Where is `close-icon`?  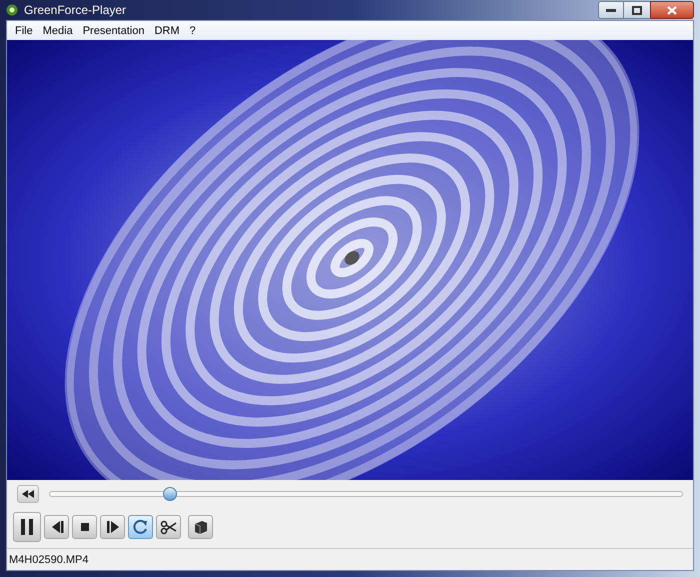 close-icon is located at coordinates (672, 10).